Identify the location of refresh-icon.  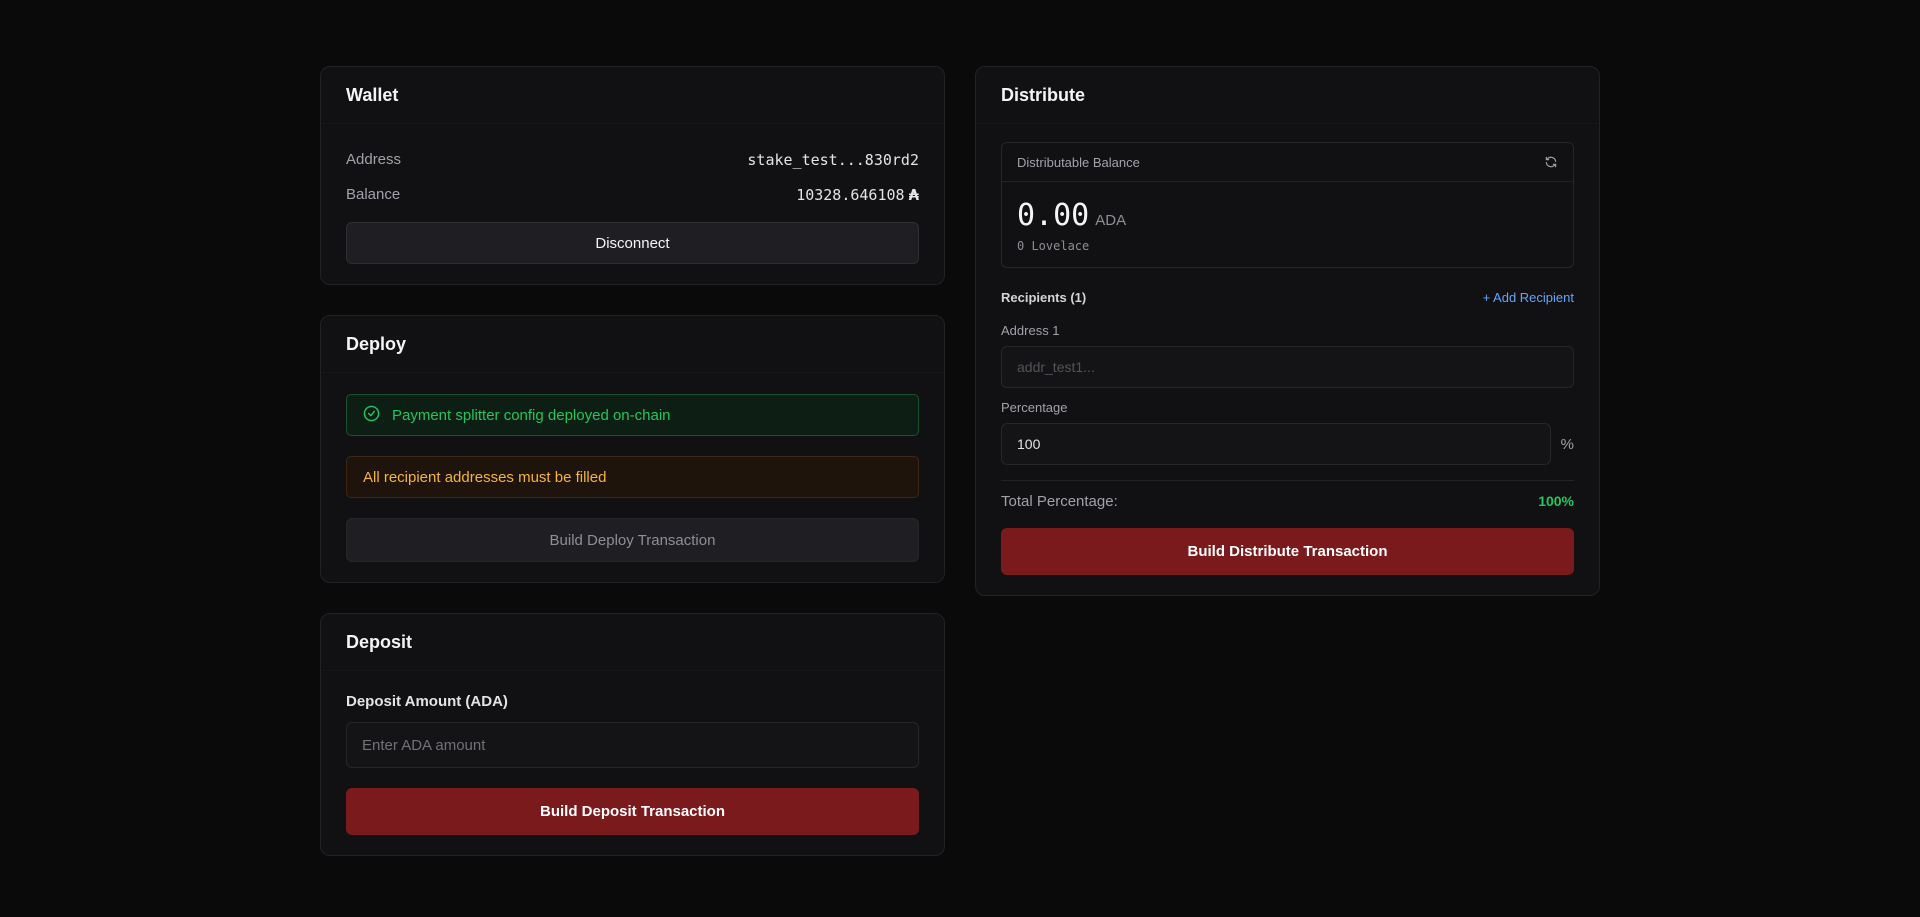
(1551, 162).